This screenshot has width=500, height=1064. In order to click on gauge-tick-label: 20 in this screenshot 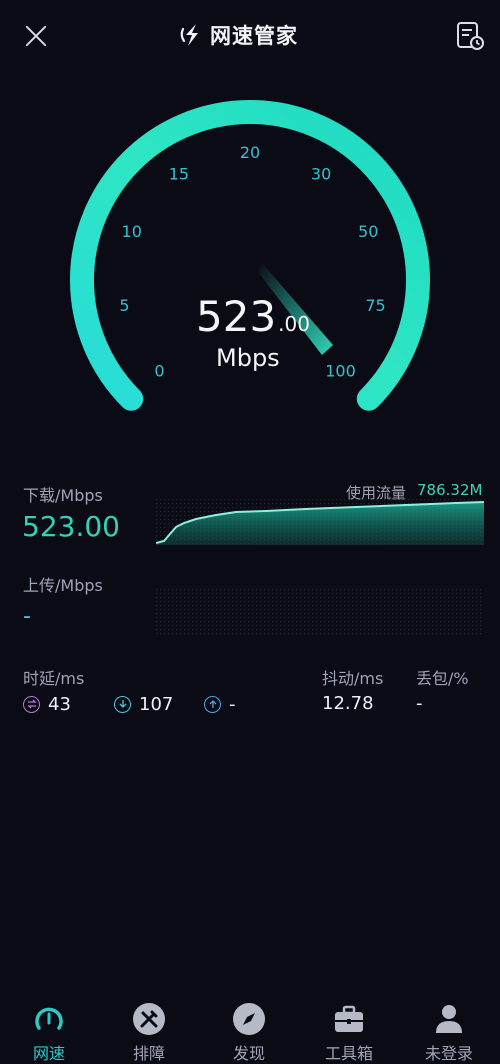, I will do `click(250, 152)`.